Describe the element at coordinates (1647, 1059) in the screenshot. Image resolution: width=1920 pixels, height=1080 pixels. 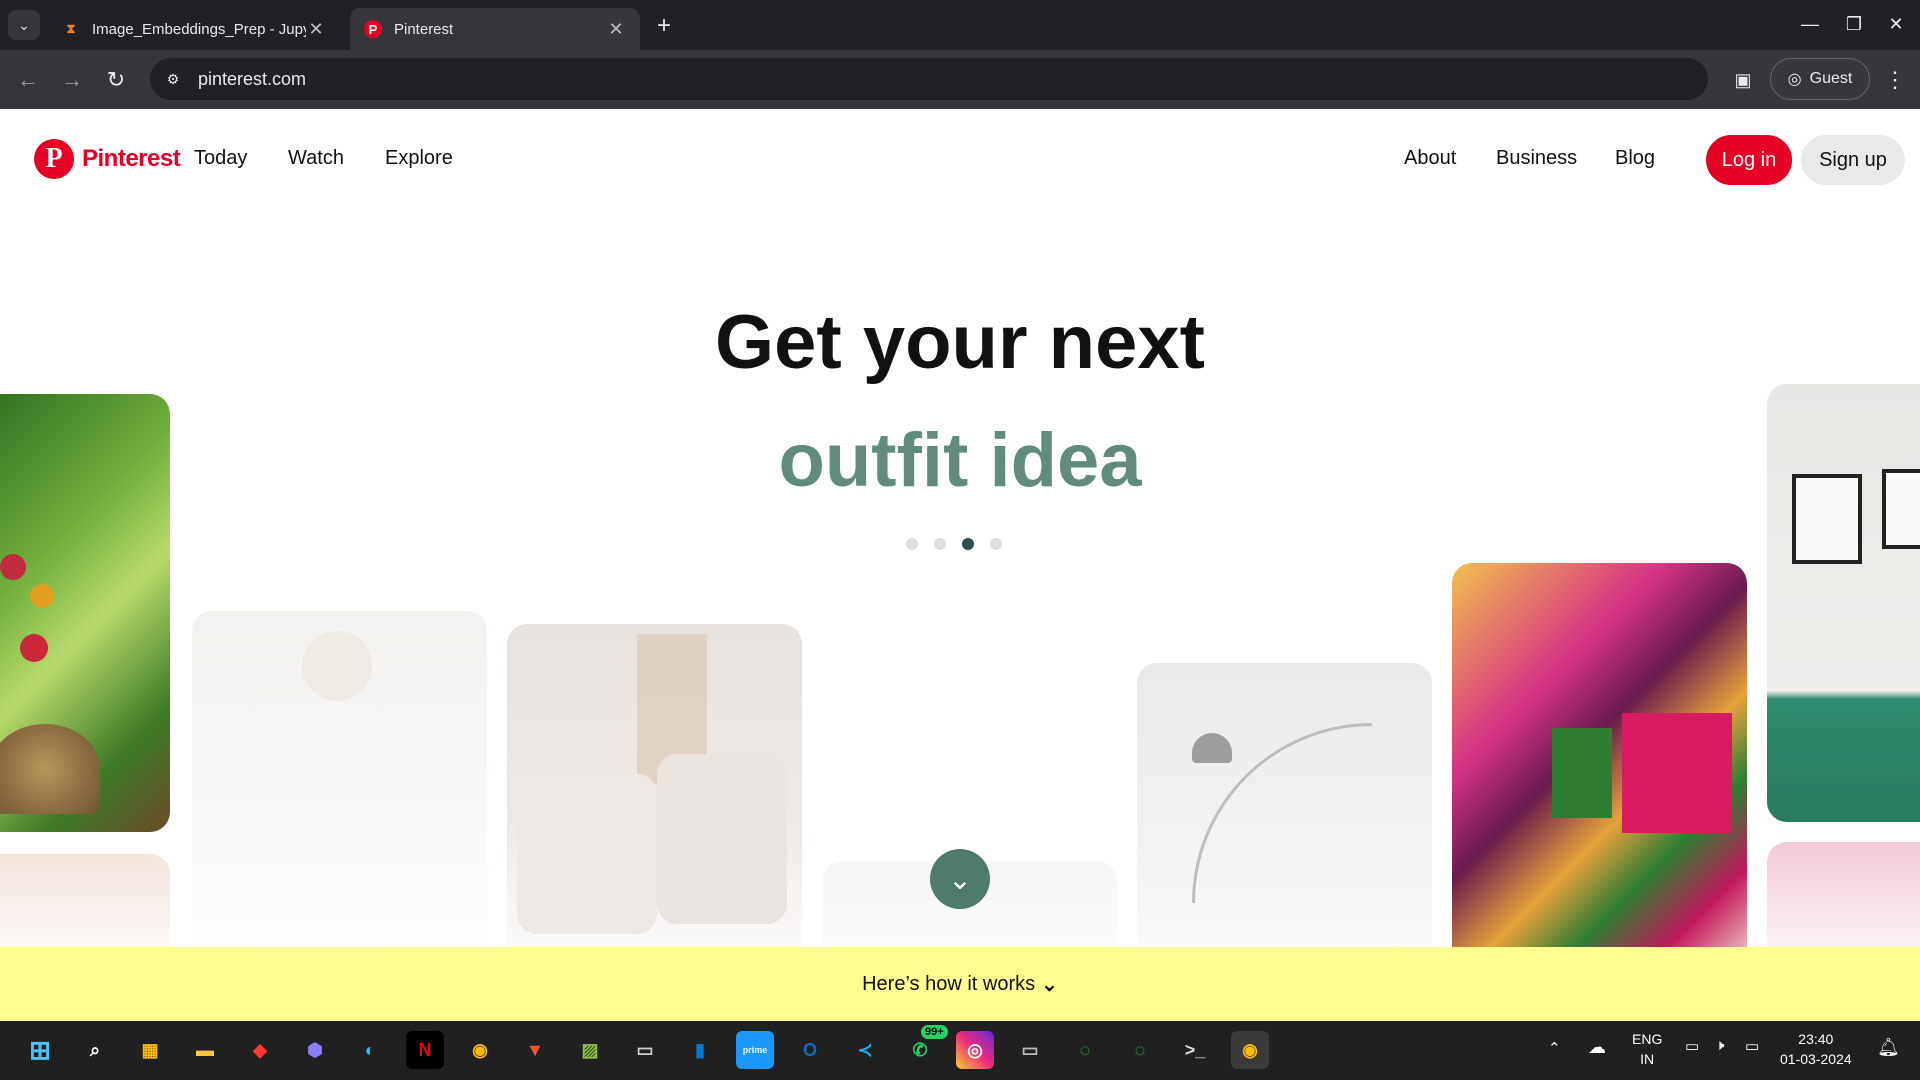
I see `region-label: IN` at that location.